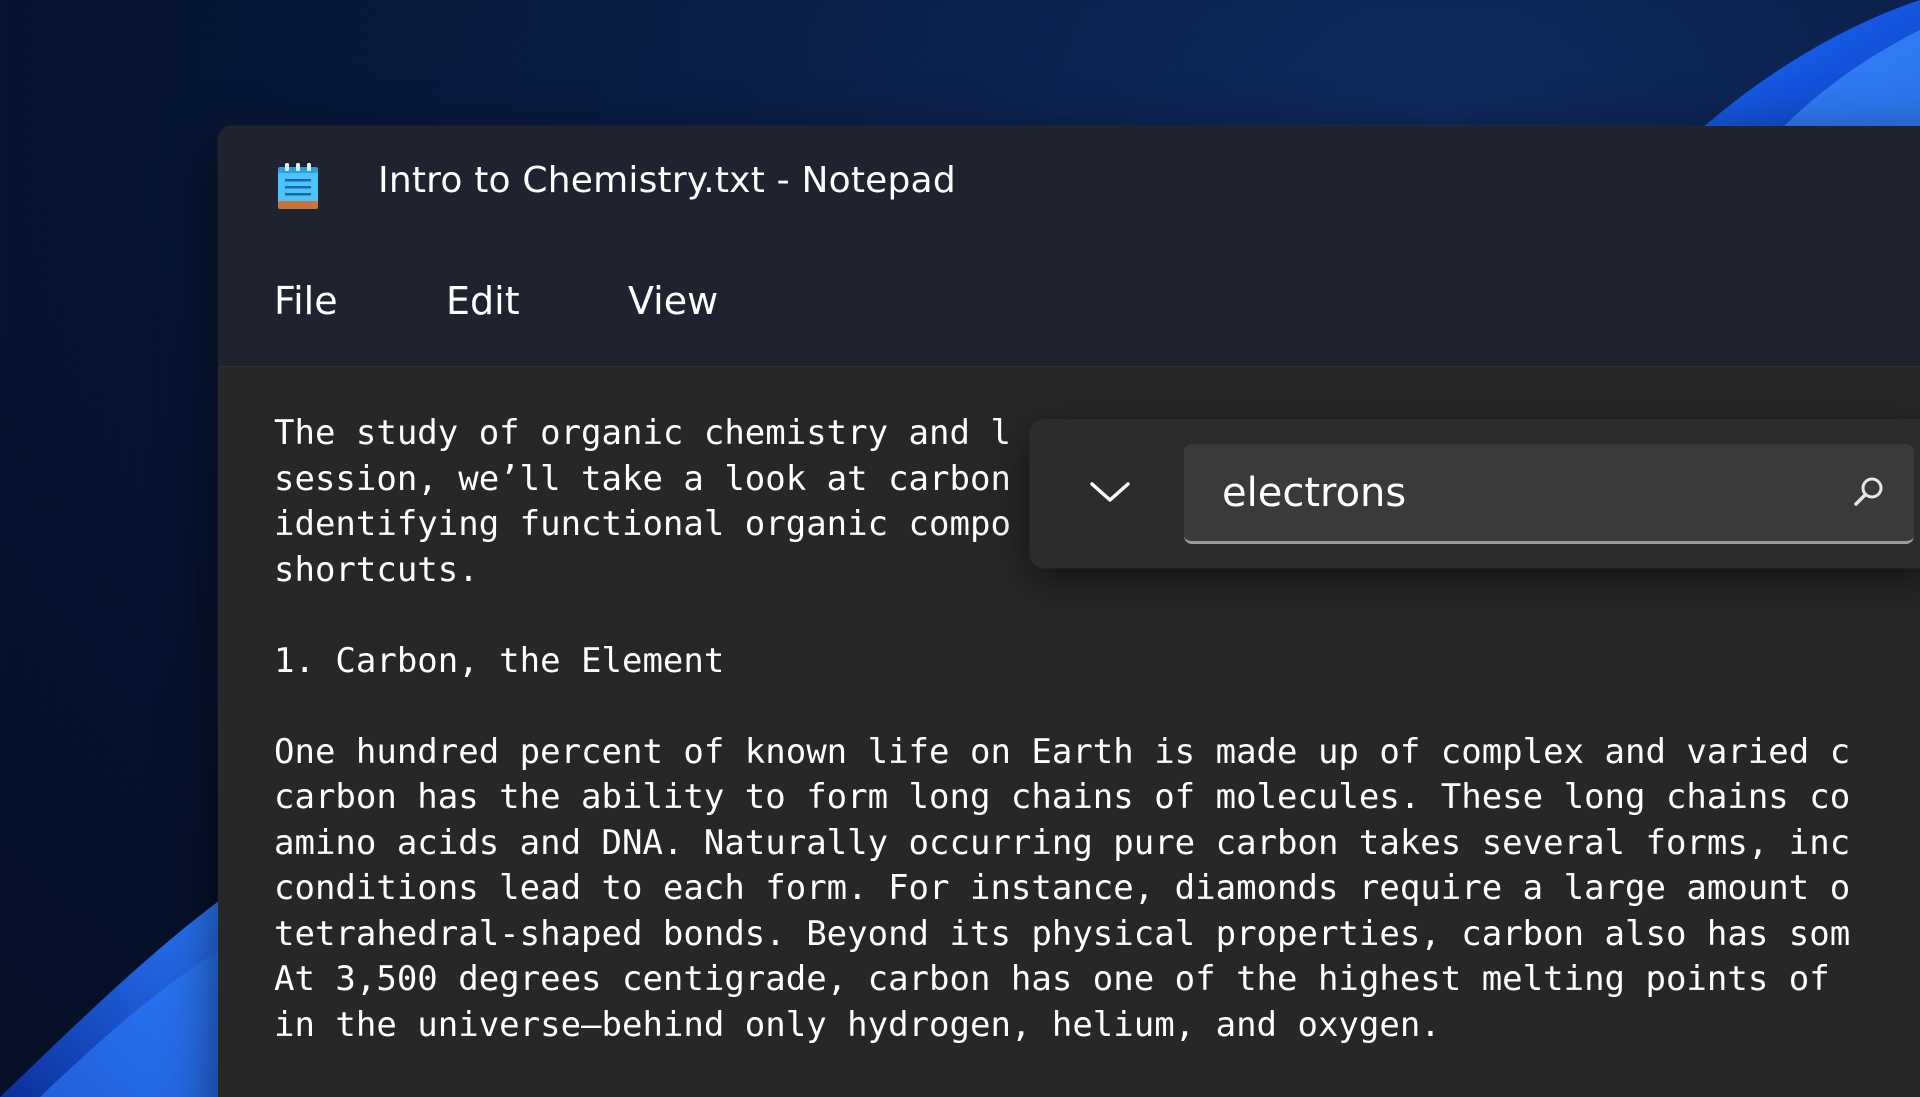 Image resolution: width=1920 pixels, height=1097 pixels. Describe the element at coordinates (1069, 181) in the screenshot. I see `title-bar: Intro to Chemistry.txt - Notepad` at that location.